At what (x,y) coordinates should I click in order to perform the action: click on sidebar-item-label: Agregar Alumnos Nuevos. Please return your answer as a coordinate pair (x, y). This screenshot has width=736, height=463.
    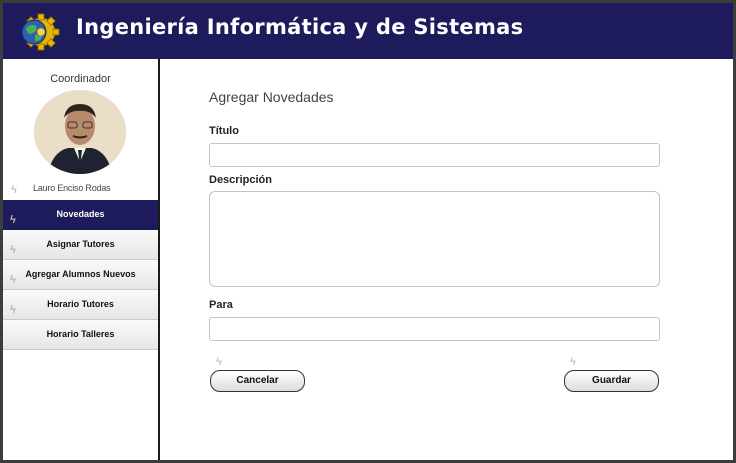
    Looking at the image, I should click on (80, 274).